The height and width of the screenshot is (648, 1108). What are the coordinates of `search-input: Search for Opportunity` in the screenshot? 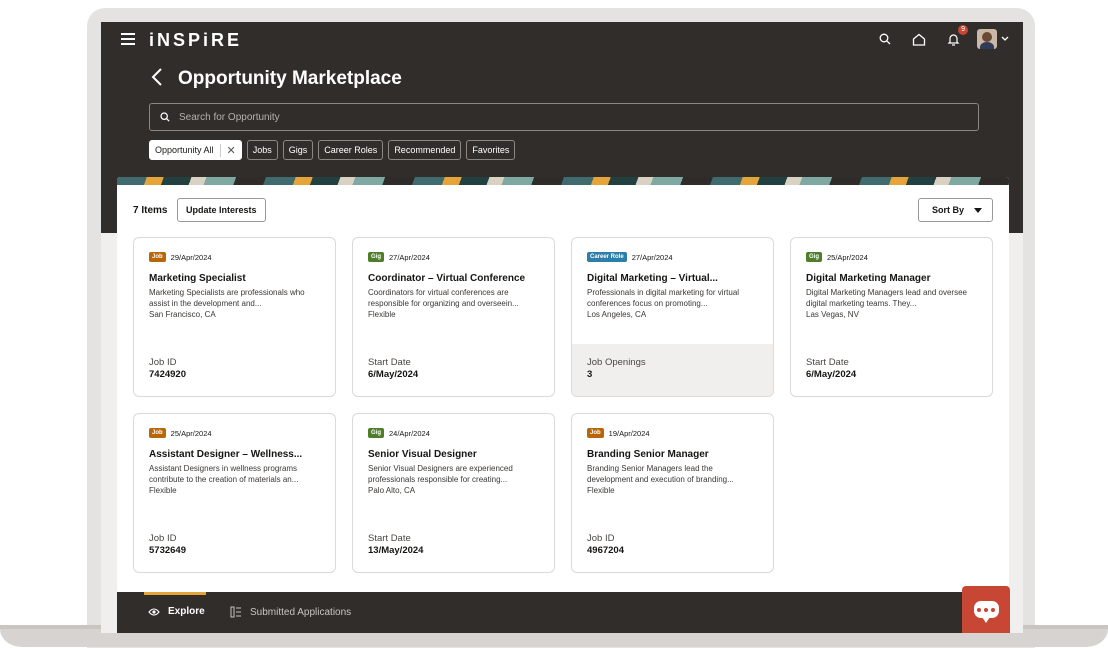 It's located at (564, 117).